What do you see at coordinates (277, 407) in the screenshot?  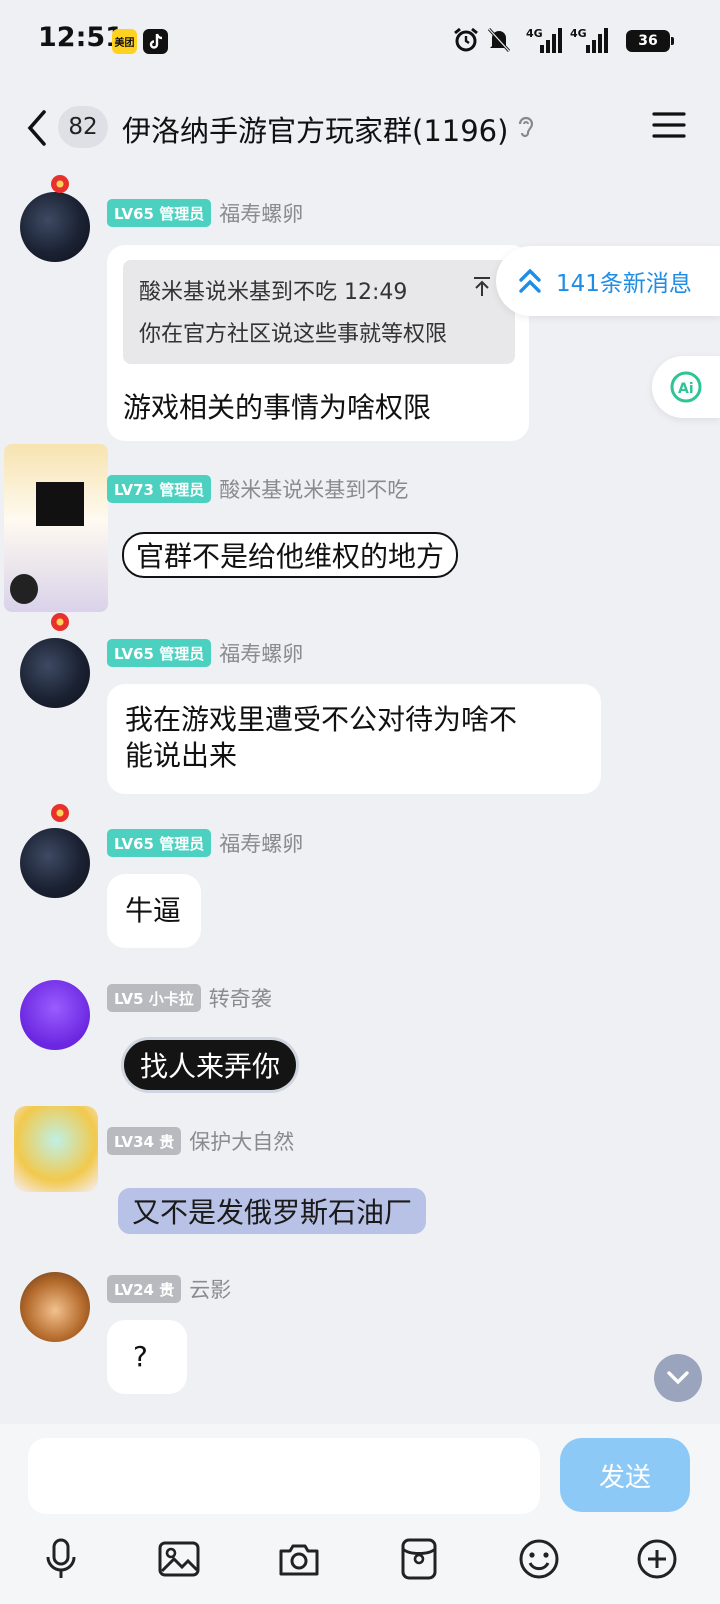 I see `message-text: 游戏相关的事情为啥权限` at bounding box center [277, 407].